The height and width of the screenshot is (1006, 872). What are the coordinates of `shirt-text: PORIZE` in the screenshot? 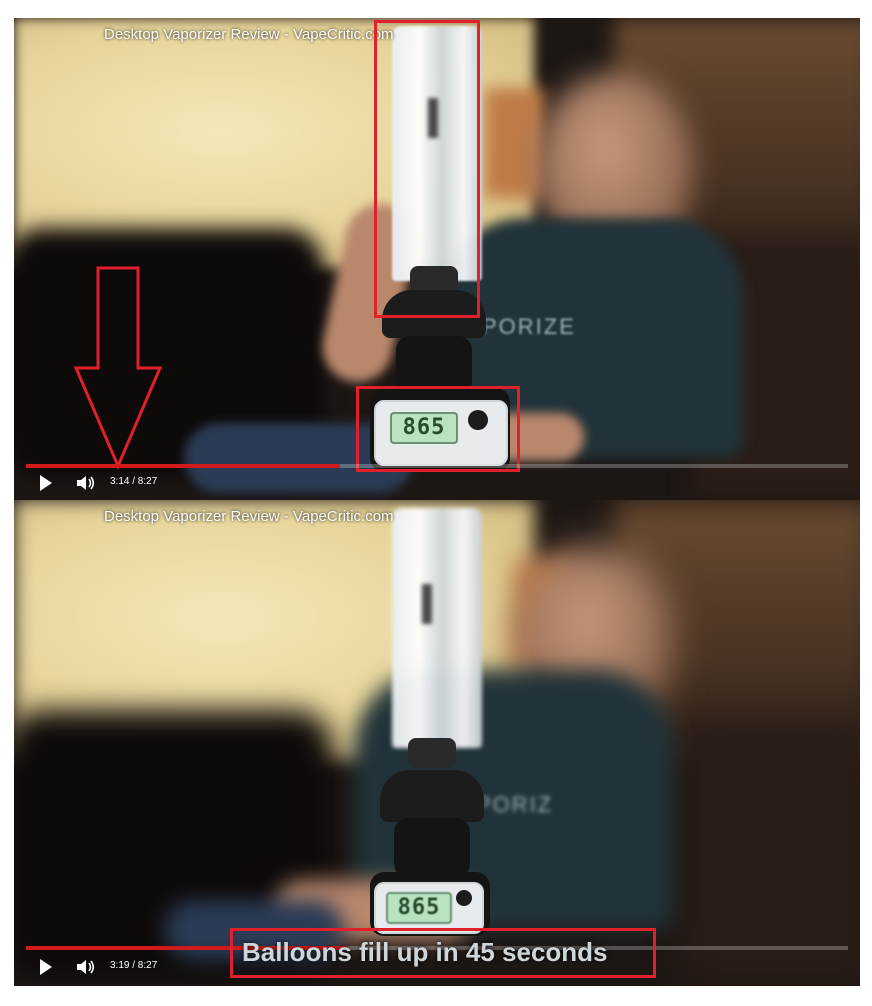 It's located at (529, 326).